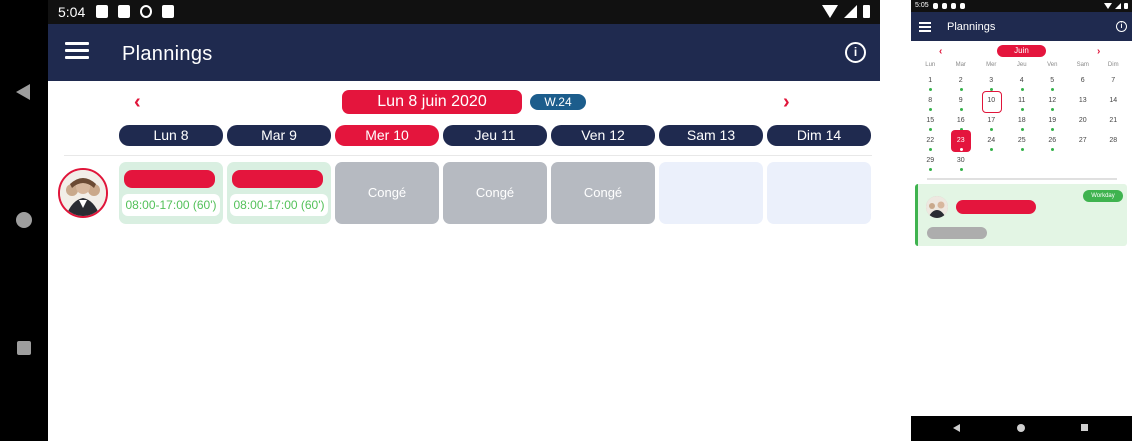 The image size is (1132, 441). Describe the element at coordinates (996, 207) in the screenshot. I see `employee-name-bar` at that location.